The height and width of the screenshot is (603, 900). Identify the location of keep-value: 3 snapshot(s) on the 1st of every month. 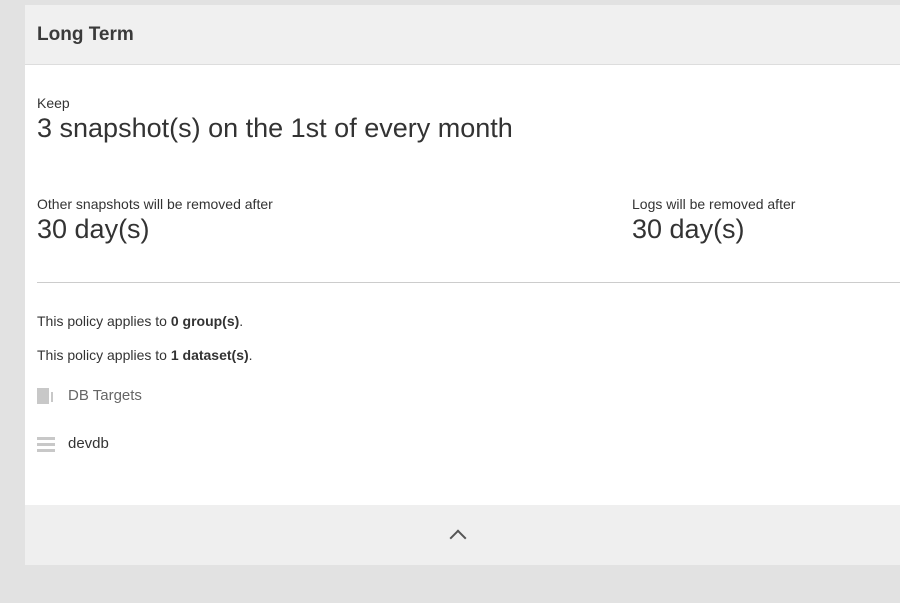
(275, 128).